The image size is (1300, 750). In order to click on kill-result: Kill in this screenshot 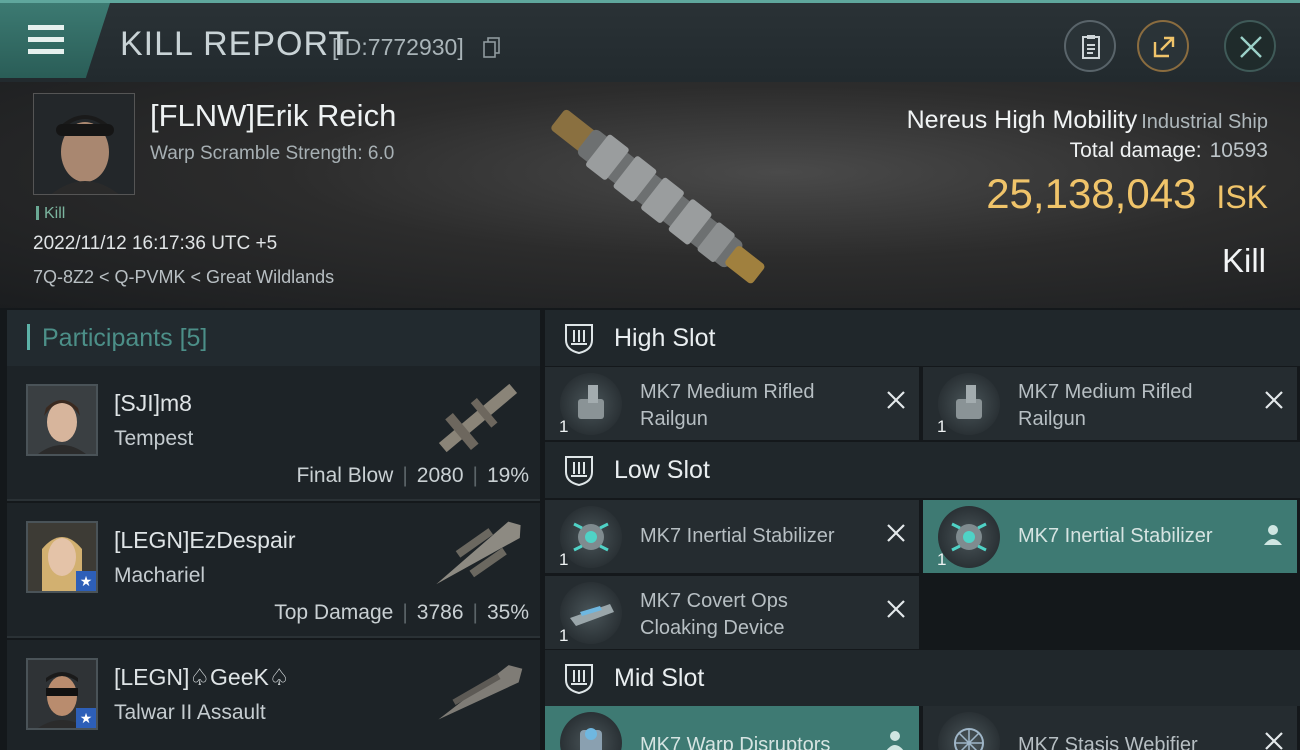, I will do `click(1243, 260)`.